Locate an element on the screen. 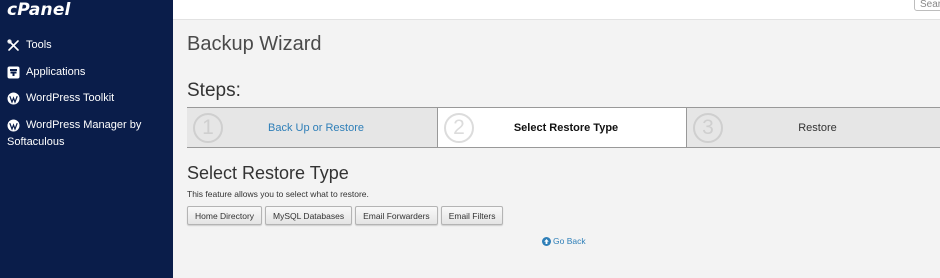 The image size is (940, 278). page-title: Backup Wizard is located at coordinates (254, 44).